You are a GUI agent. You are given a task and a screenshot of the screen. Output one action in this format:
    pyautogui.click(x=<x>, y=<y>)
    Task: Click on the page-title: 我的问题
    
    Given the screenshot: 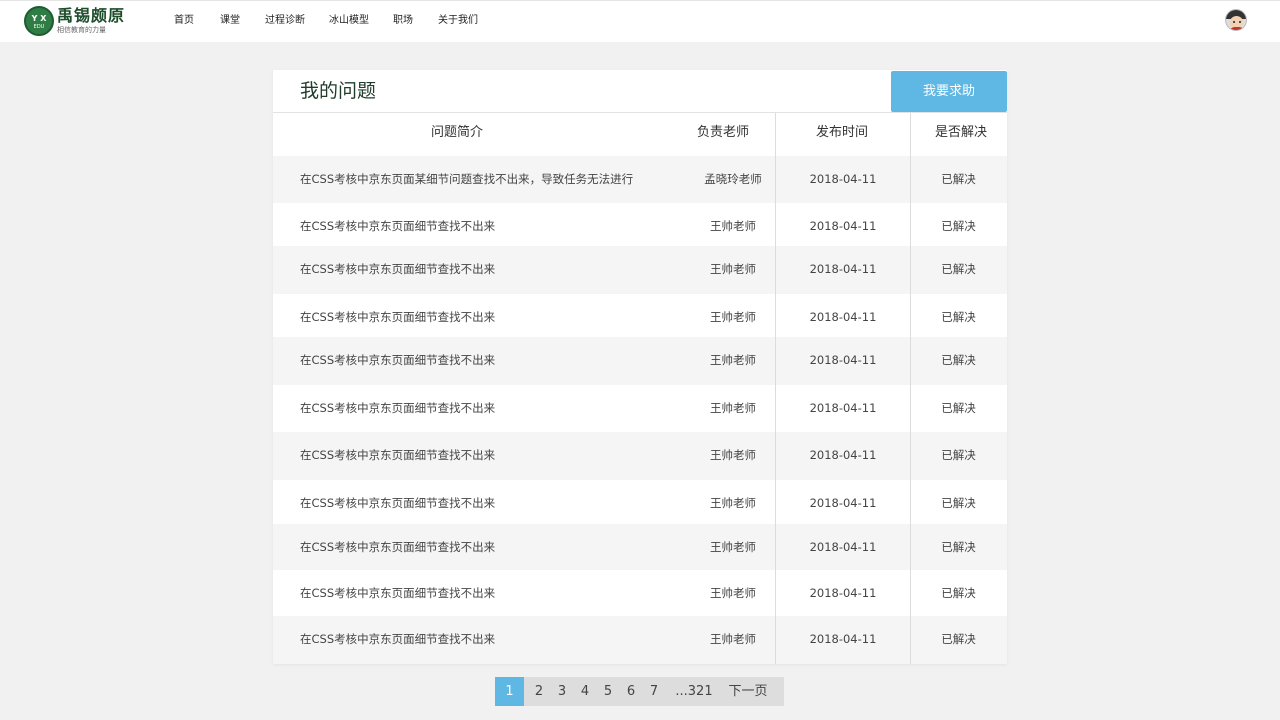 What is the action you would take?
    pyautogui.click(x=338, y=91)
    